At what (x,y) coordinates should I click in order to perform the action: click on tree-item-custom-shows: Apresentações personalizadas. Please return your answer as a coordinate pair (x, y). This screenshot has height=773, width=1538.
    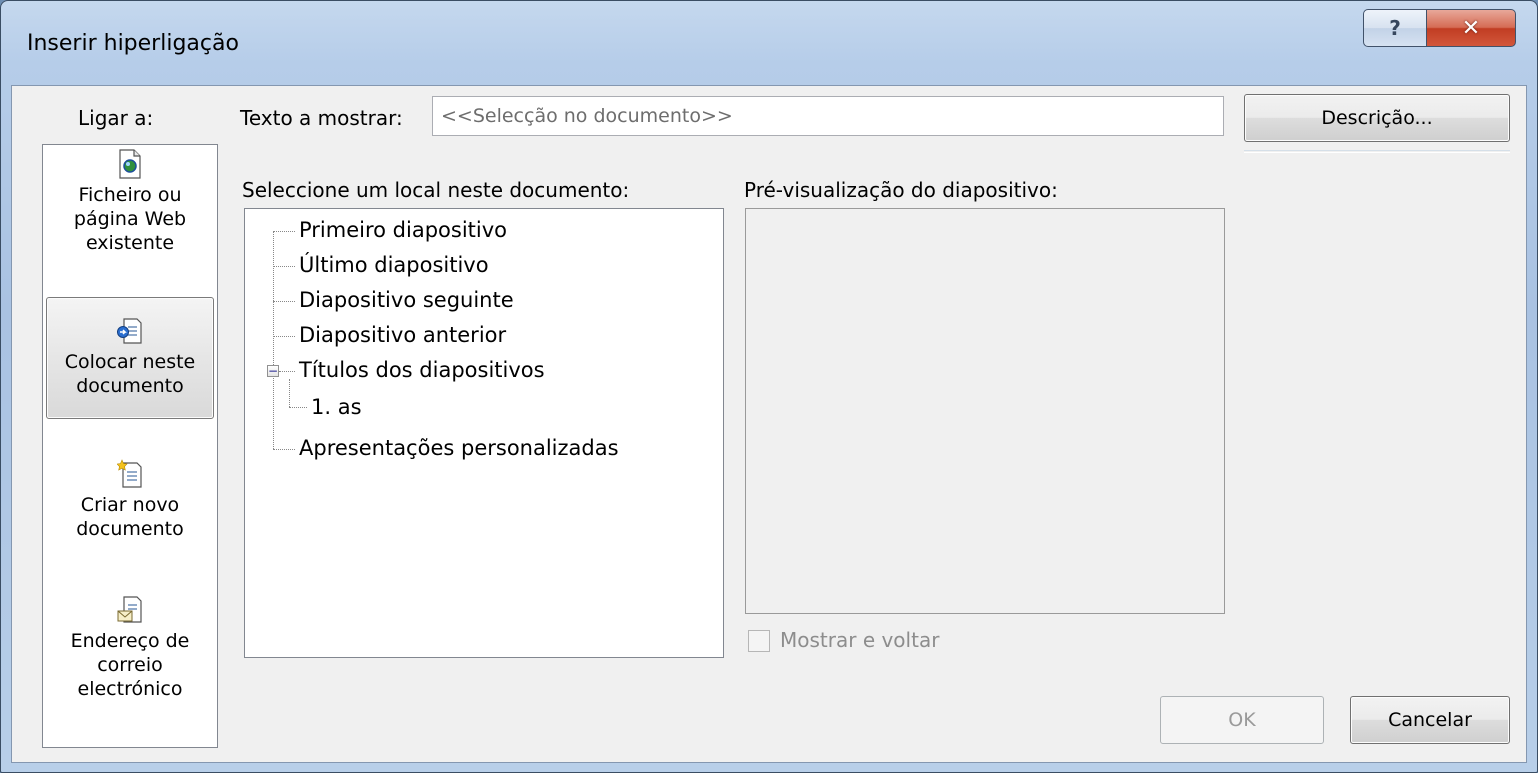
    Looking at the image, I should click on (459, 448).